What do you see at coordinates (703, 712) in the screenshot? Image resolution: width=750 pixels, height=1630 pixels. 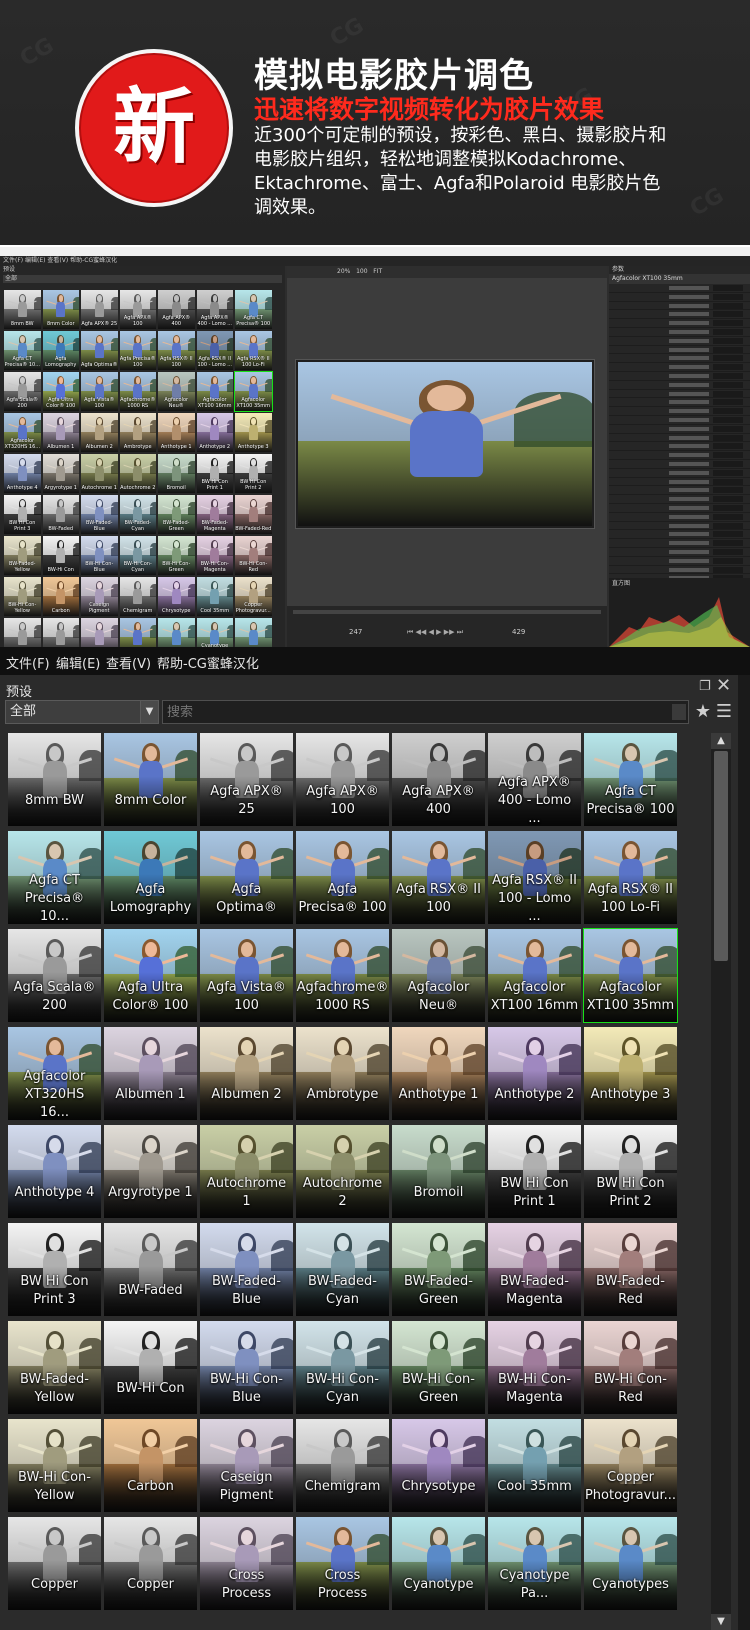 I see `star-icon: ★` at bounding box center [703, 712].